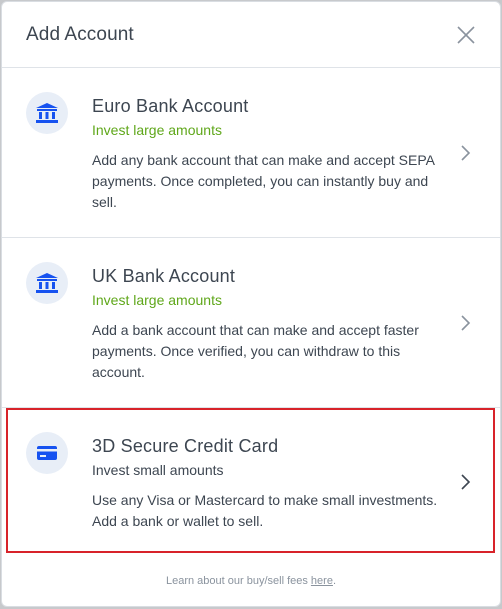  What do you see at coordinates (47, 453) in the screenshot?
I see `credit-card-icon` at bounding box center [47, 453].